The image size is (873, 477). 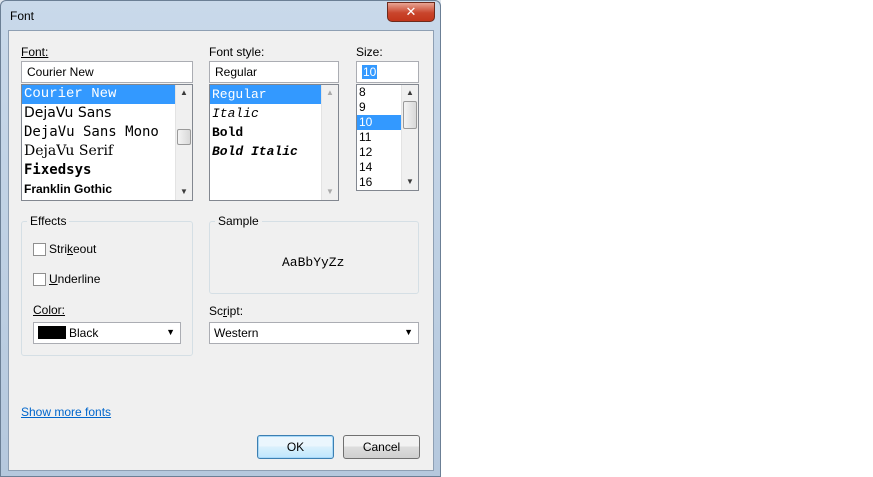 What do you see at coordinates (379, 92) in the screenshot?
I see `list-item: 8` at bounding box center [379, 92].